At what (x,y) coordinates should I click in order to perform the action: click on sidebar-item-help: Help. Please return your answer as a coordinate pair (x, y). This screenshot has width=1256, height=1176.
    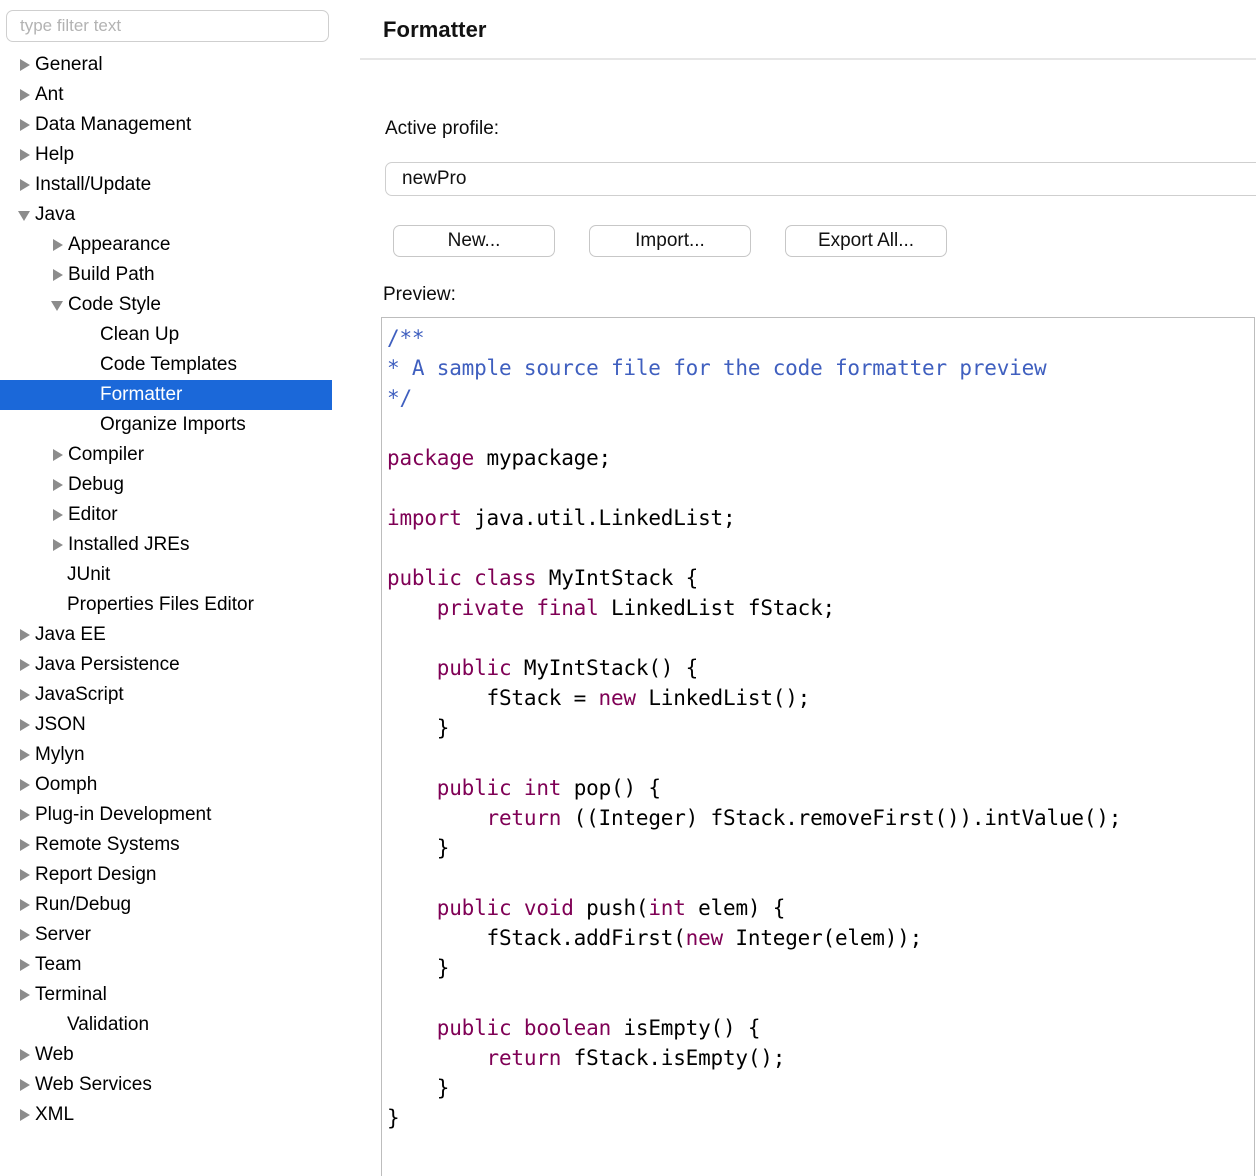
    Looking at the image, I should click on (178, 155).